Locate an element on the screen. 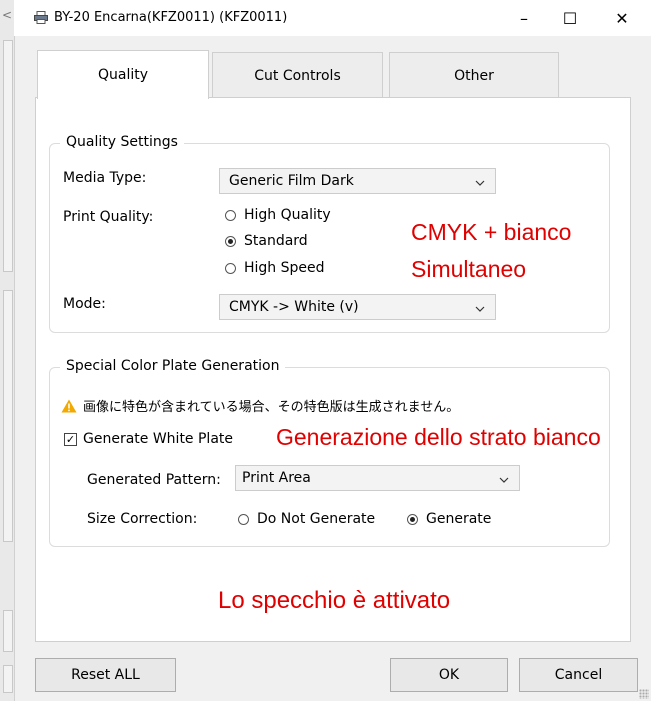 This screenshot has height=701, width=651. radio-do-not-generate: Do Not Generate is located at coordinates (306, 519).